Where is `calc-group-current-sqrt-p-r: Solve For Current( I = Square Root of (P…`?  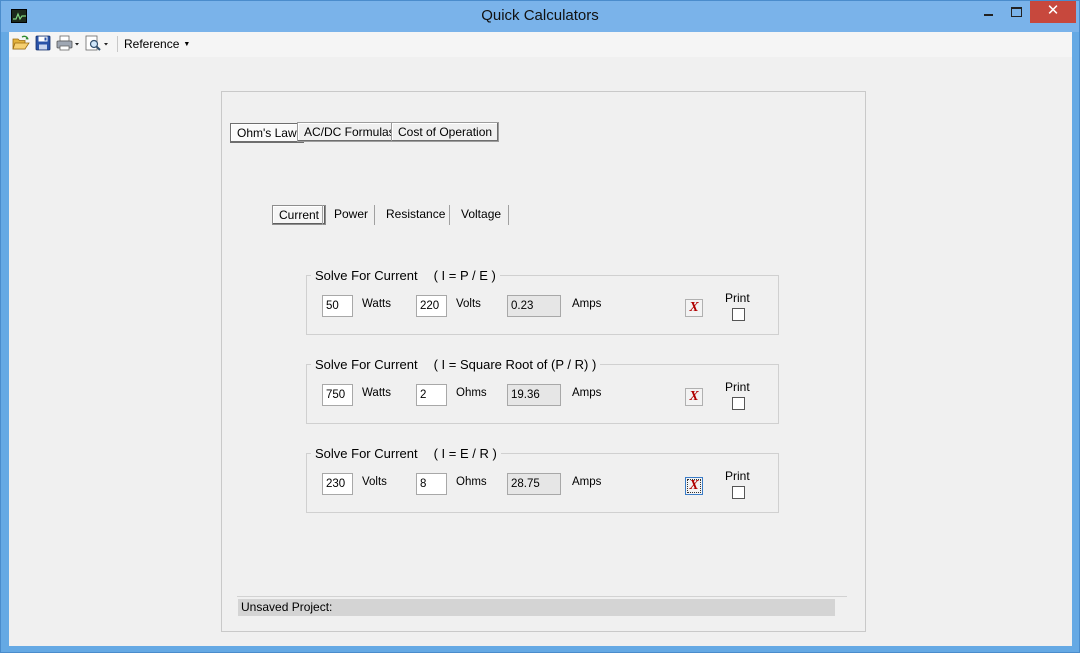 calc-group-current-sqrt-p-r: Solve For Current( I = Square Root of (P… is located at coordinates (542, 390).